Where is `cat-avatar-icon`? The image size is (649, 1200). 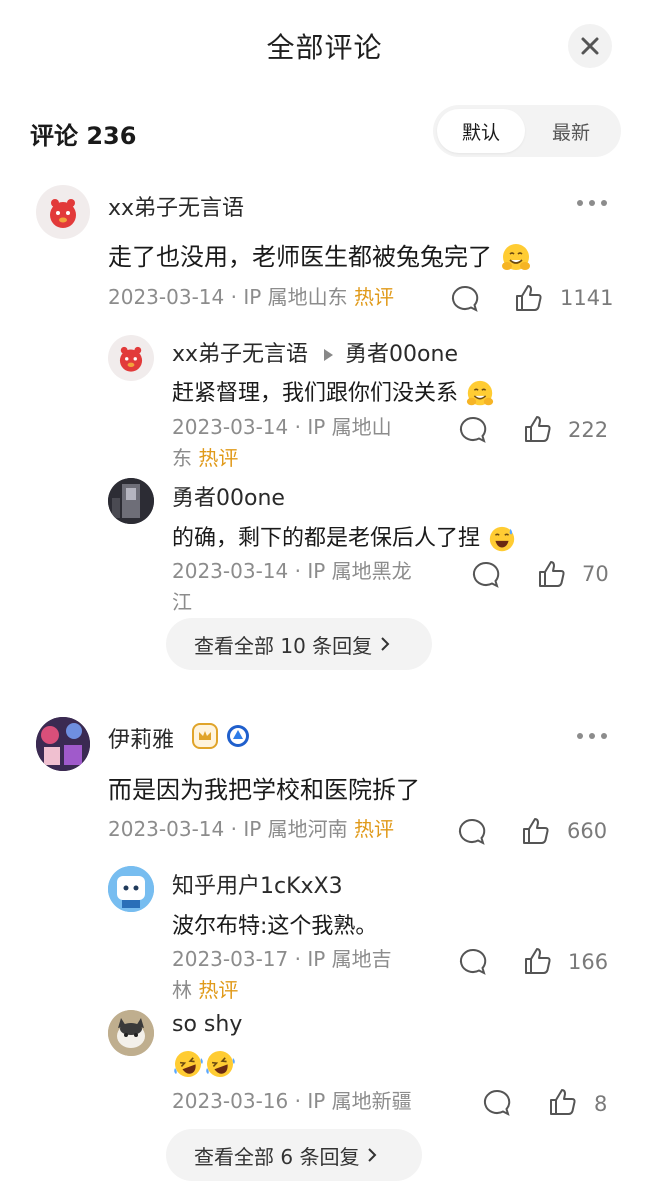 cat-avatar-icon is located at coordinates (131, 1033).